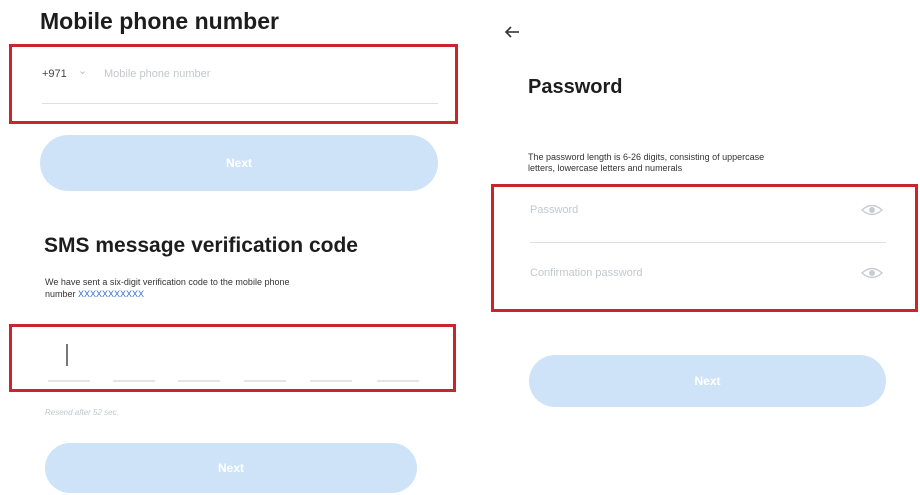  I want to click on password-input: Password, so click(554, 210).